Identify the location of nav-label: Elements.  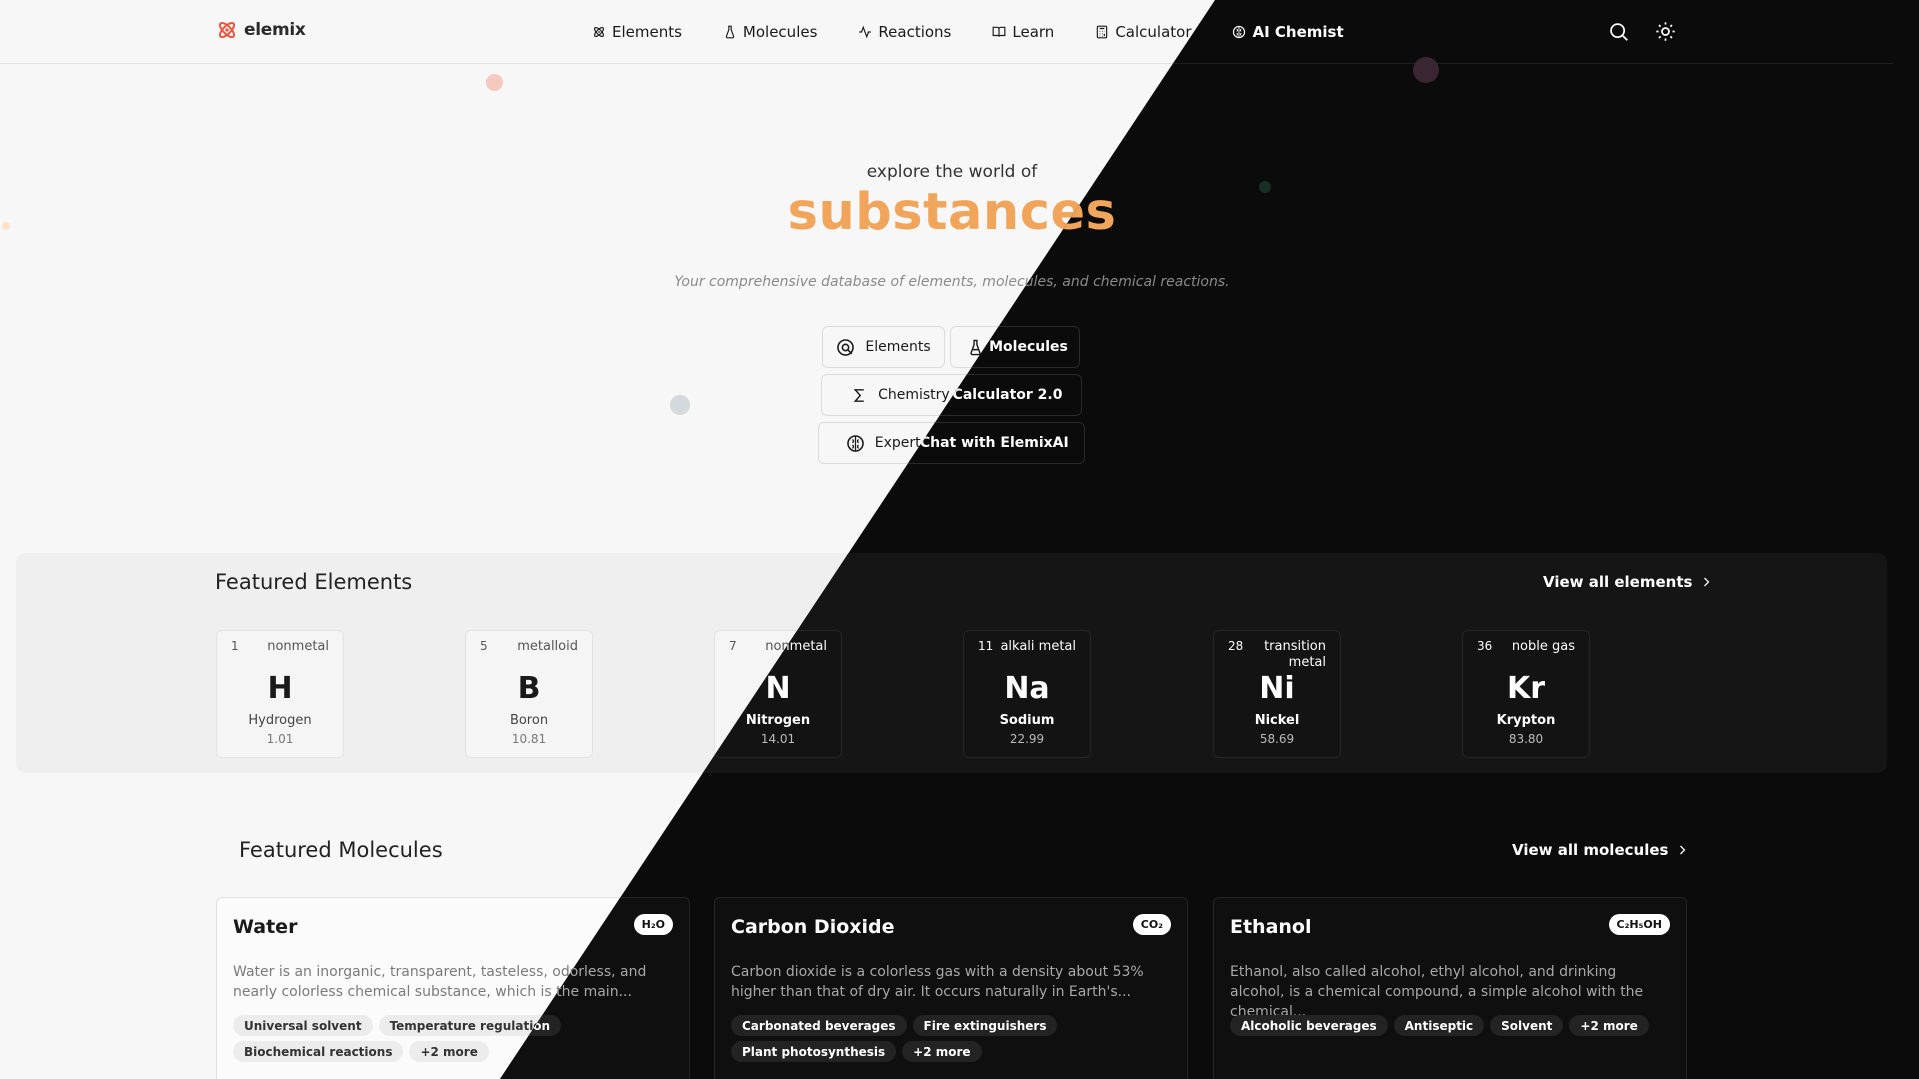
(647, 32).